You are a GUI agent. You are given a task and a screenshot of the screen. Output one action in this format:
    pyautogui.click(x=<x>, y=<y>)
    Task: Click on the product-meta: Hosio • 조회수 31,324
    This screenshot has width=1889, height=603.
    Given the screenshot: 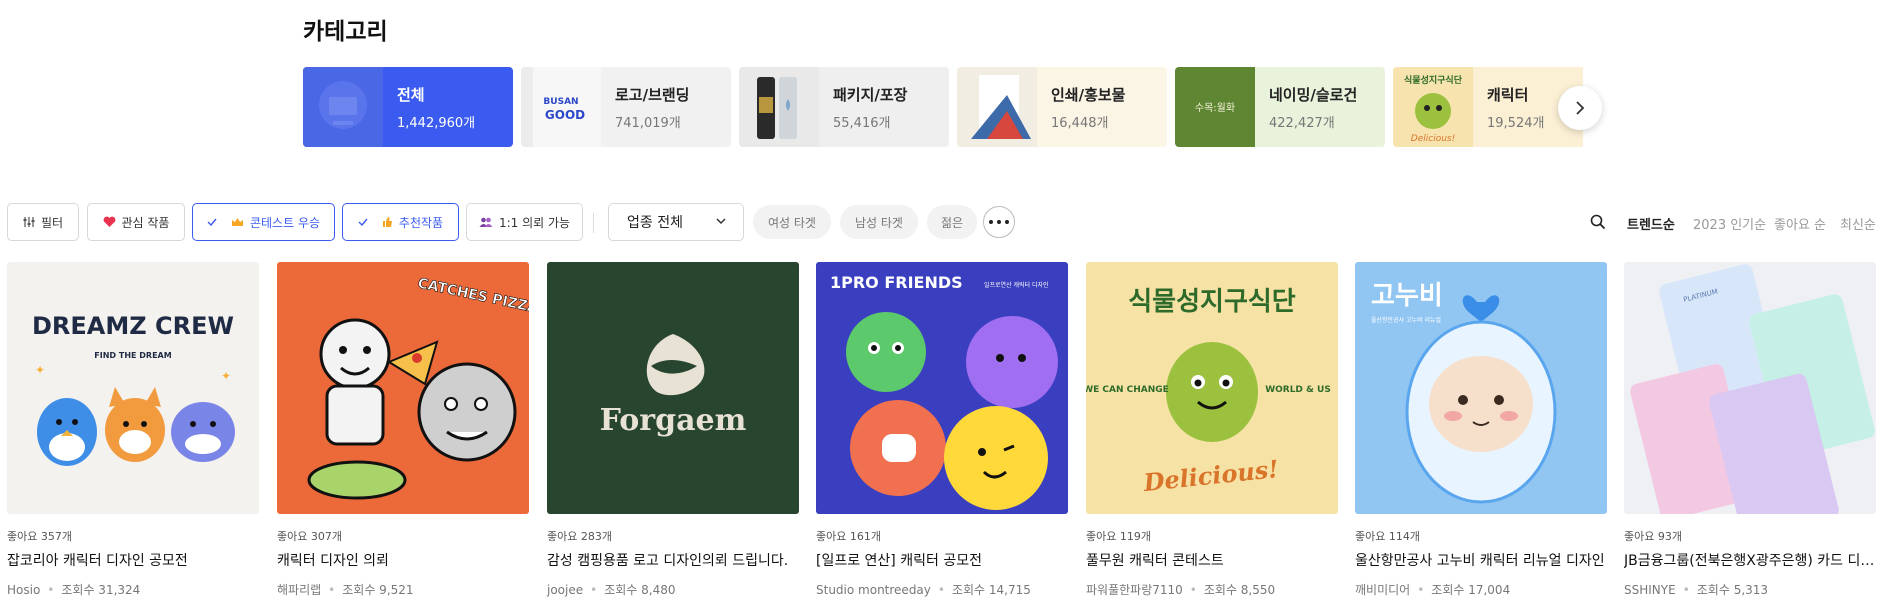 What is the action you would take?
    pyautogui.click(x=74, y=590)
    